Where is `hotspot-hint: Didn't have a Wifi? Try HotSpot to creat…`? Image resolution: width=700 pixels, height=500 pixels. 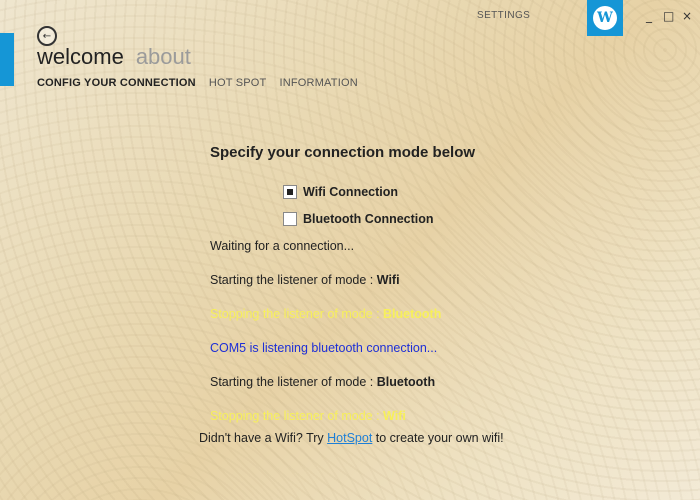
hotspot-hint: Didn't have a Wifi? Try HotSpot to creat… is located at coordinates (351, 438).